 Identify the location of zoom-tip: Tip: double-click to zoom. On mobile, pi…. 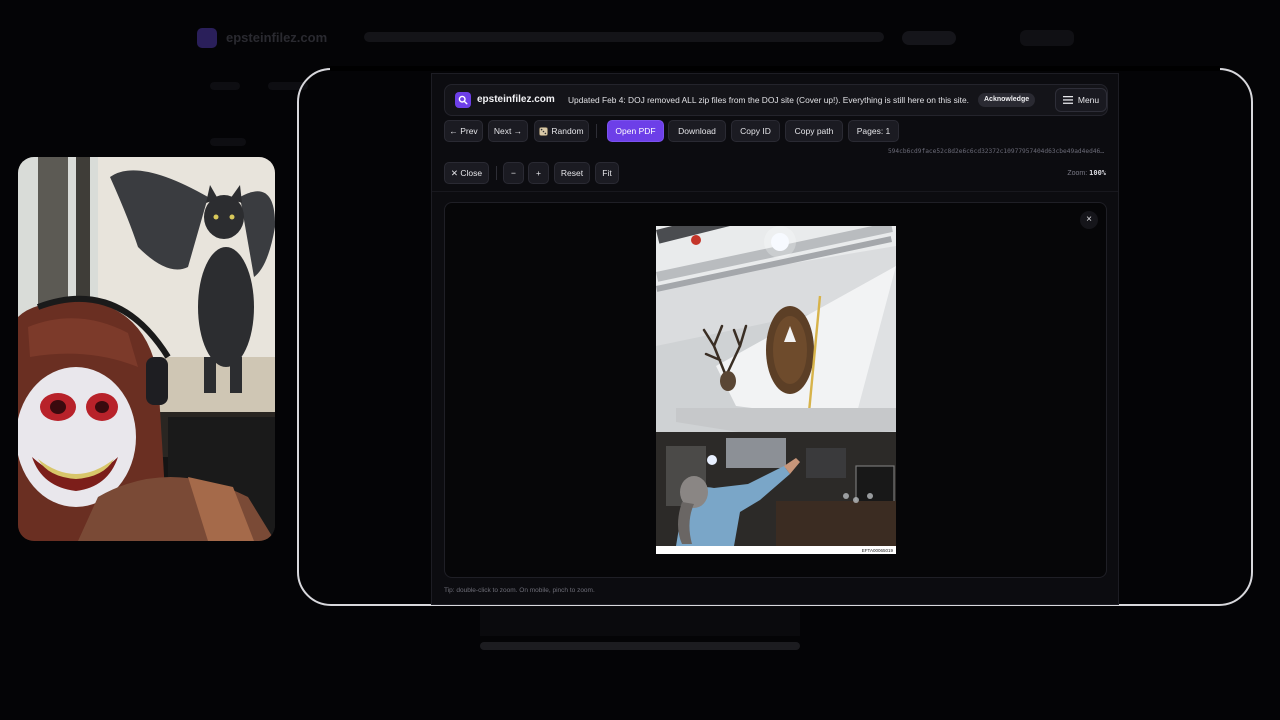
(519, 590).